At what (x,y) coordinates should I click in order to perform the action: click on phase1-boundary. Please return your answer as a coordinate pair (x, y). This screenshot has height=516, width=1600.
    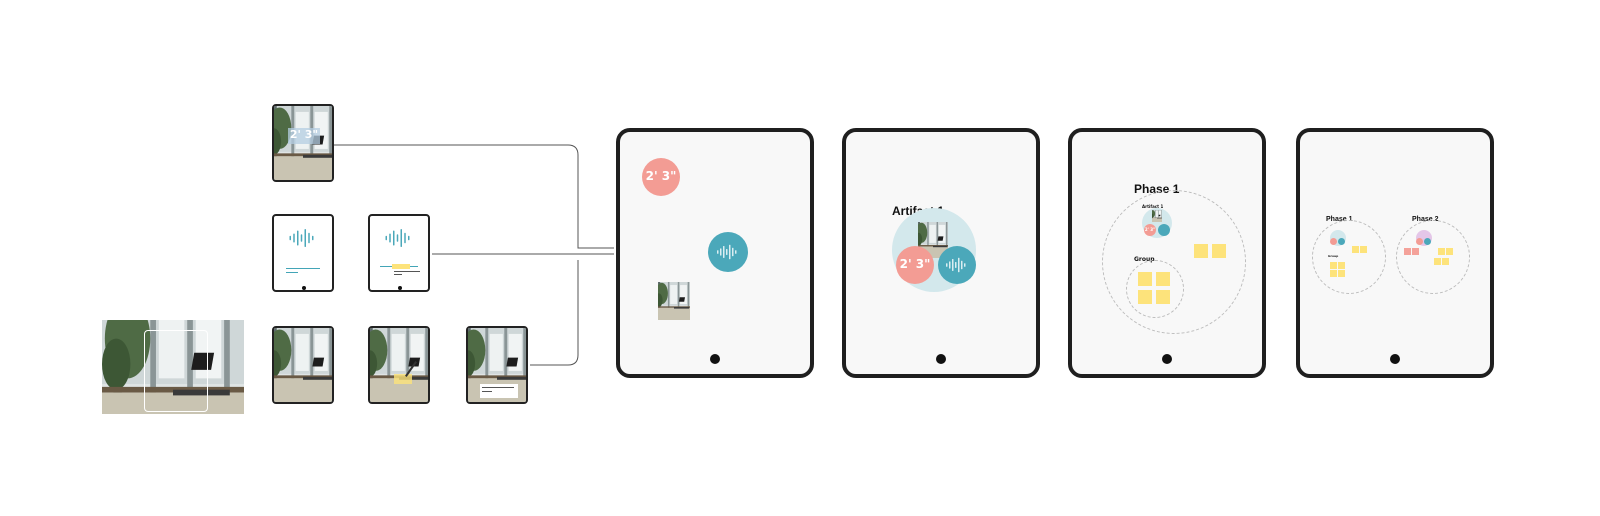
    Looking at the image, I should click on (1349, 257).